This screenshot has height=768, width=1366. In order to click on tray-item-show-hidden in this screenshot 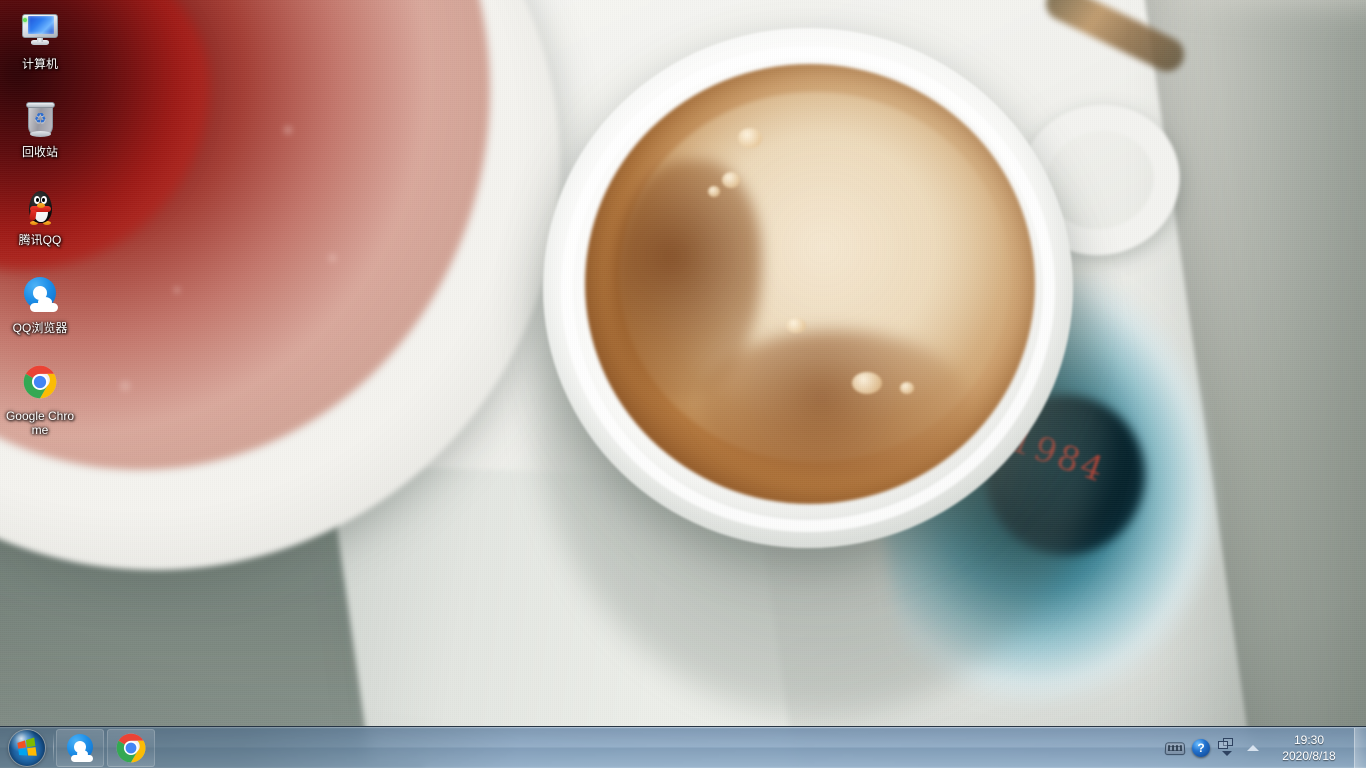, I will do `click(1253, 748)`.